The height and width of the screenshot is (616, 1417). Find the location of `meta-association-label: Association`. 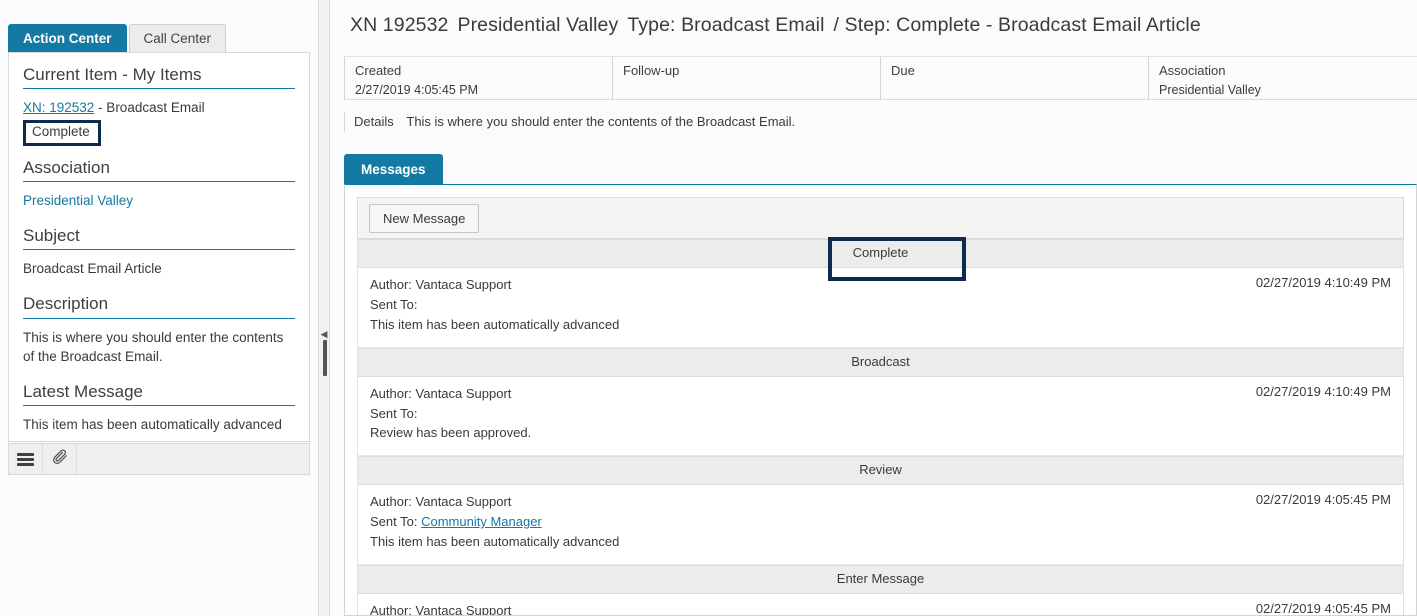

meta-association-label: Association is located at coordinates (1192, 70).